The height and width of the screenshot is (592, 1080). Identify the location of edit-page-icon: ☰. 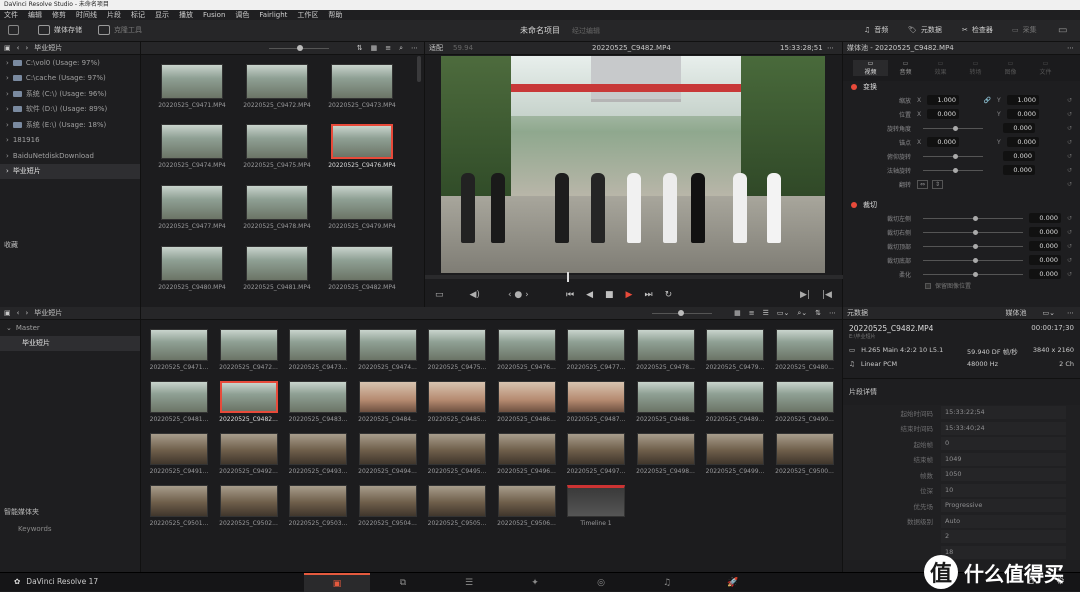
(469, 582).